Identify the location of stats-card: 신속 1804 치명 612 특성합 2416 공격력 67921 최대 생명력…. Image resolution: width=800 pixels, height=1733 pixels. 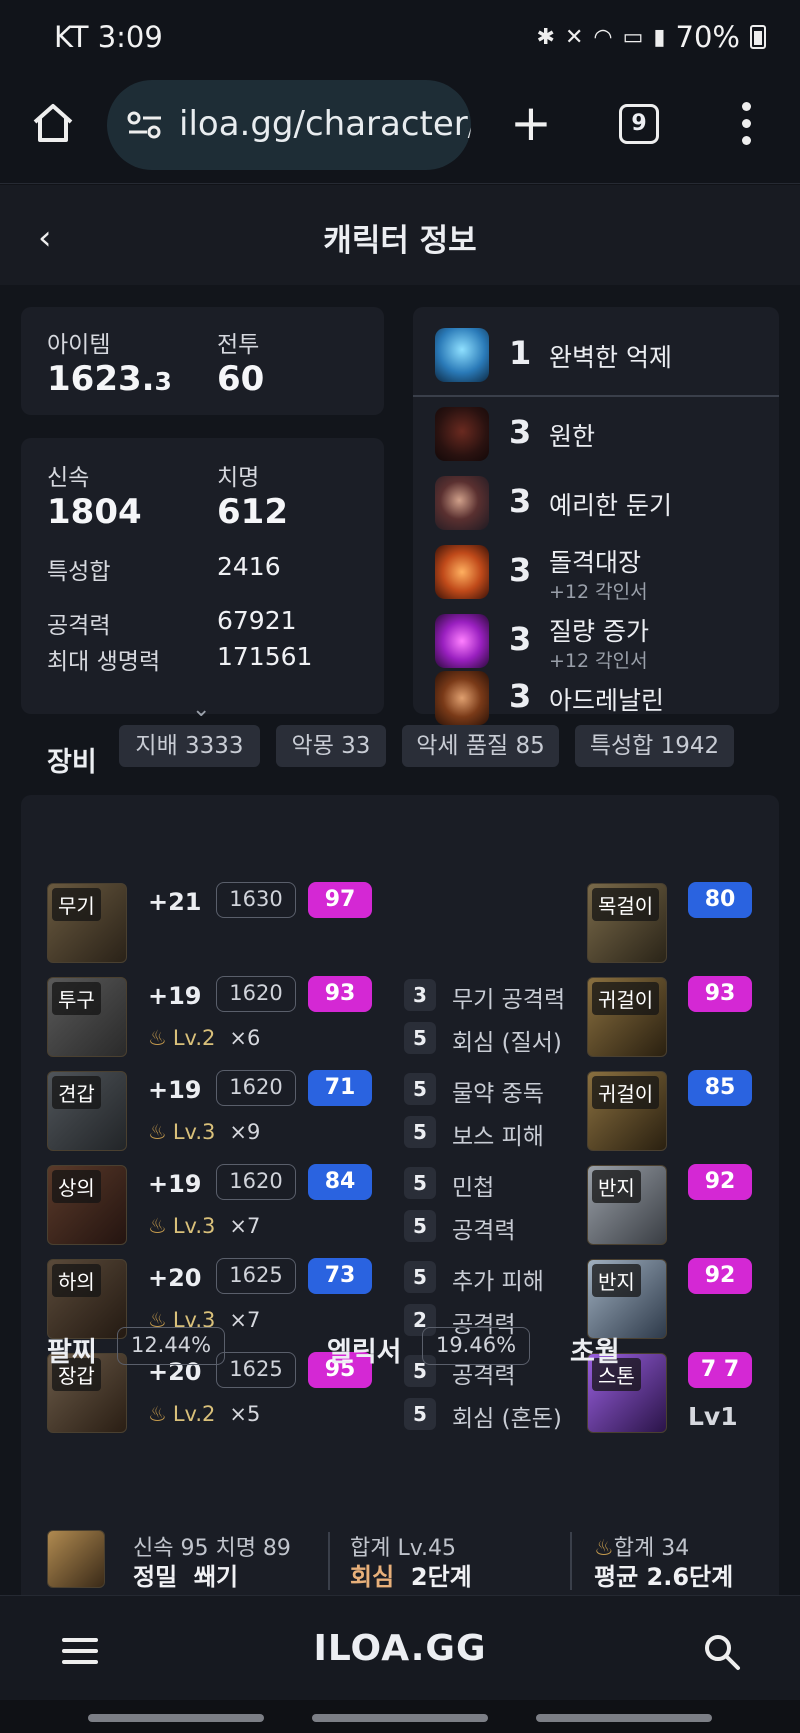
(202, 576).